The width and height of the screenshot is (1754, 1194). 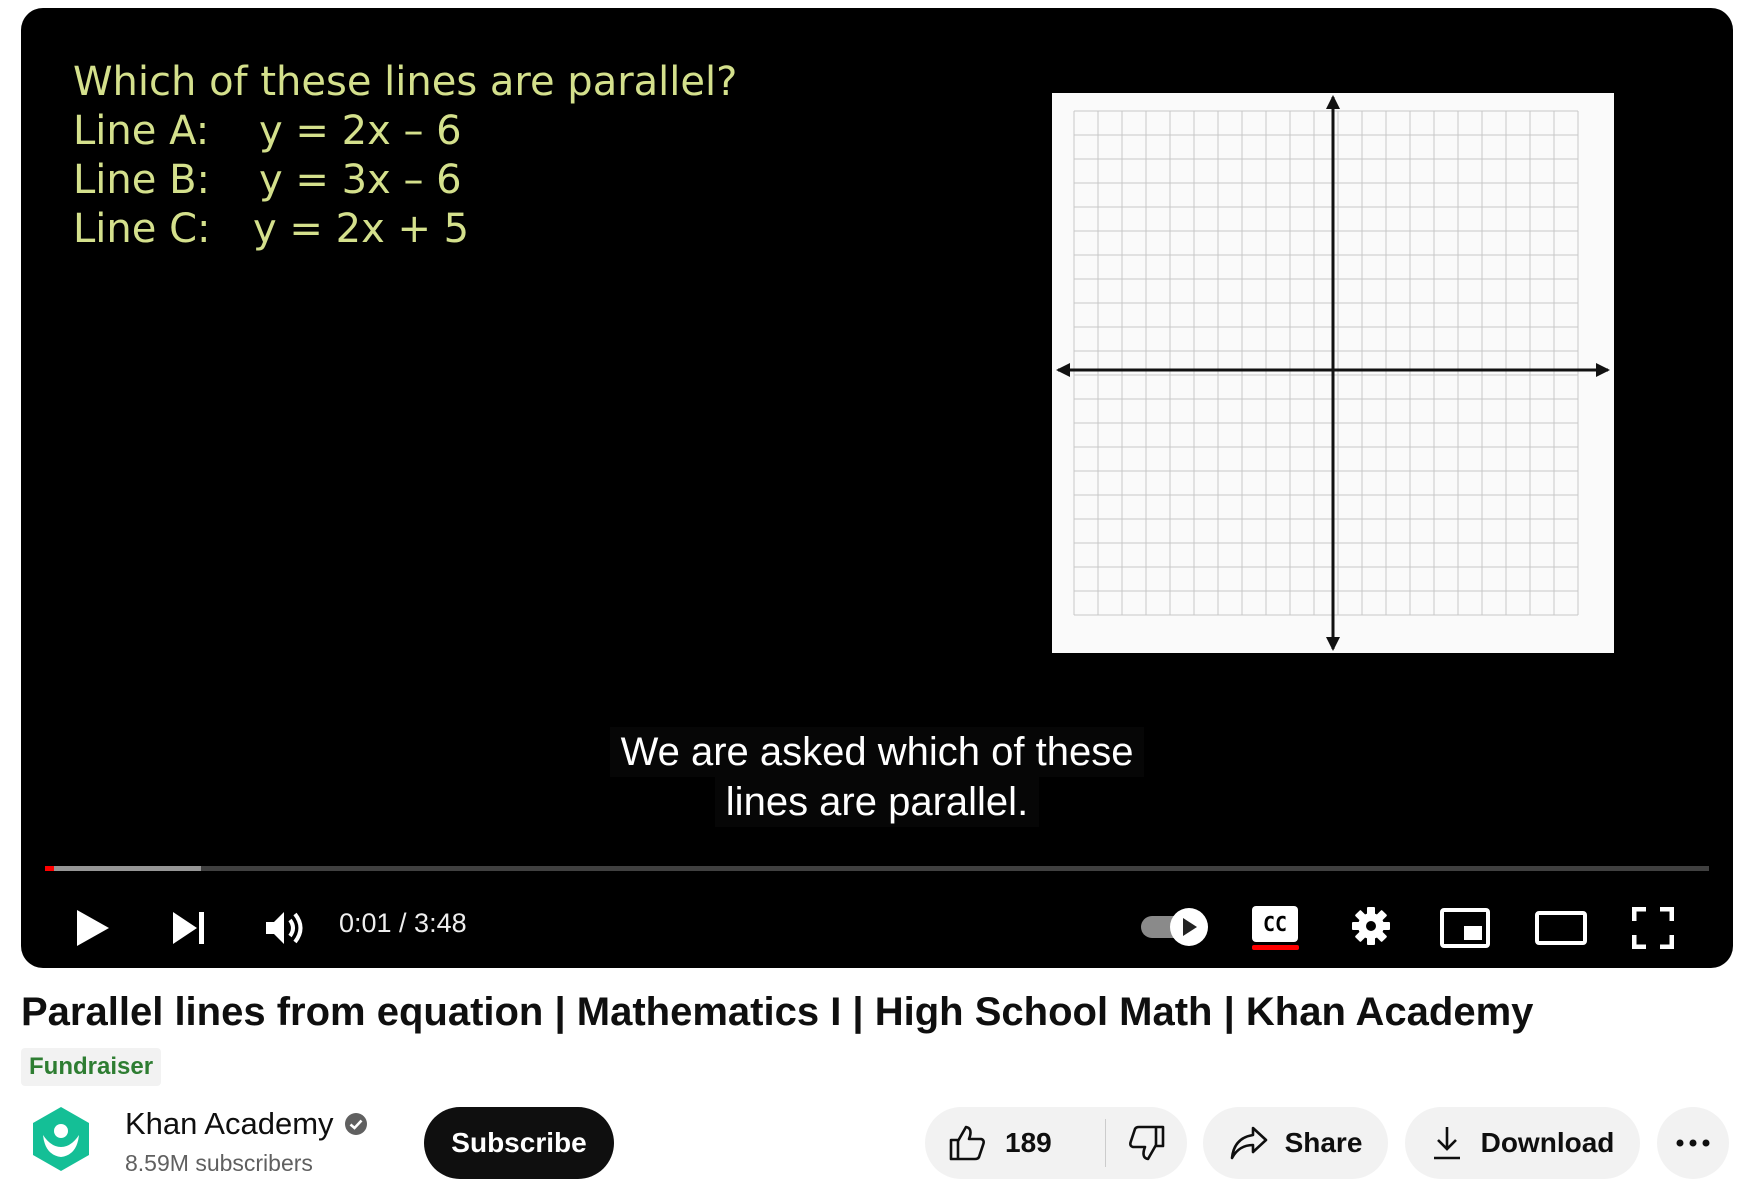 What do you see at coordinates (123, 868) in the screenshot?
I see `progress-buffered` at bounding box center [123, 868].